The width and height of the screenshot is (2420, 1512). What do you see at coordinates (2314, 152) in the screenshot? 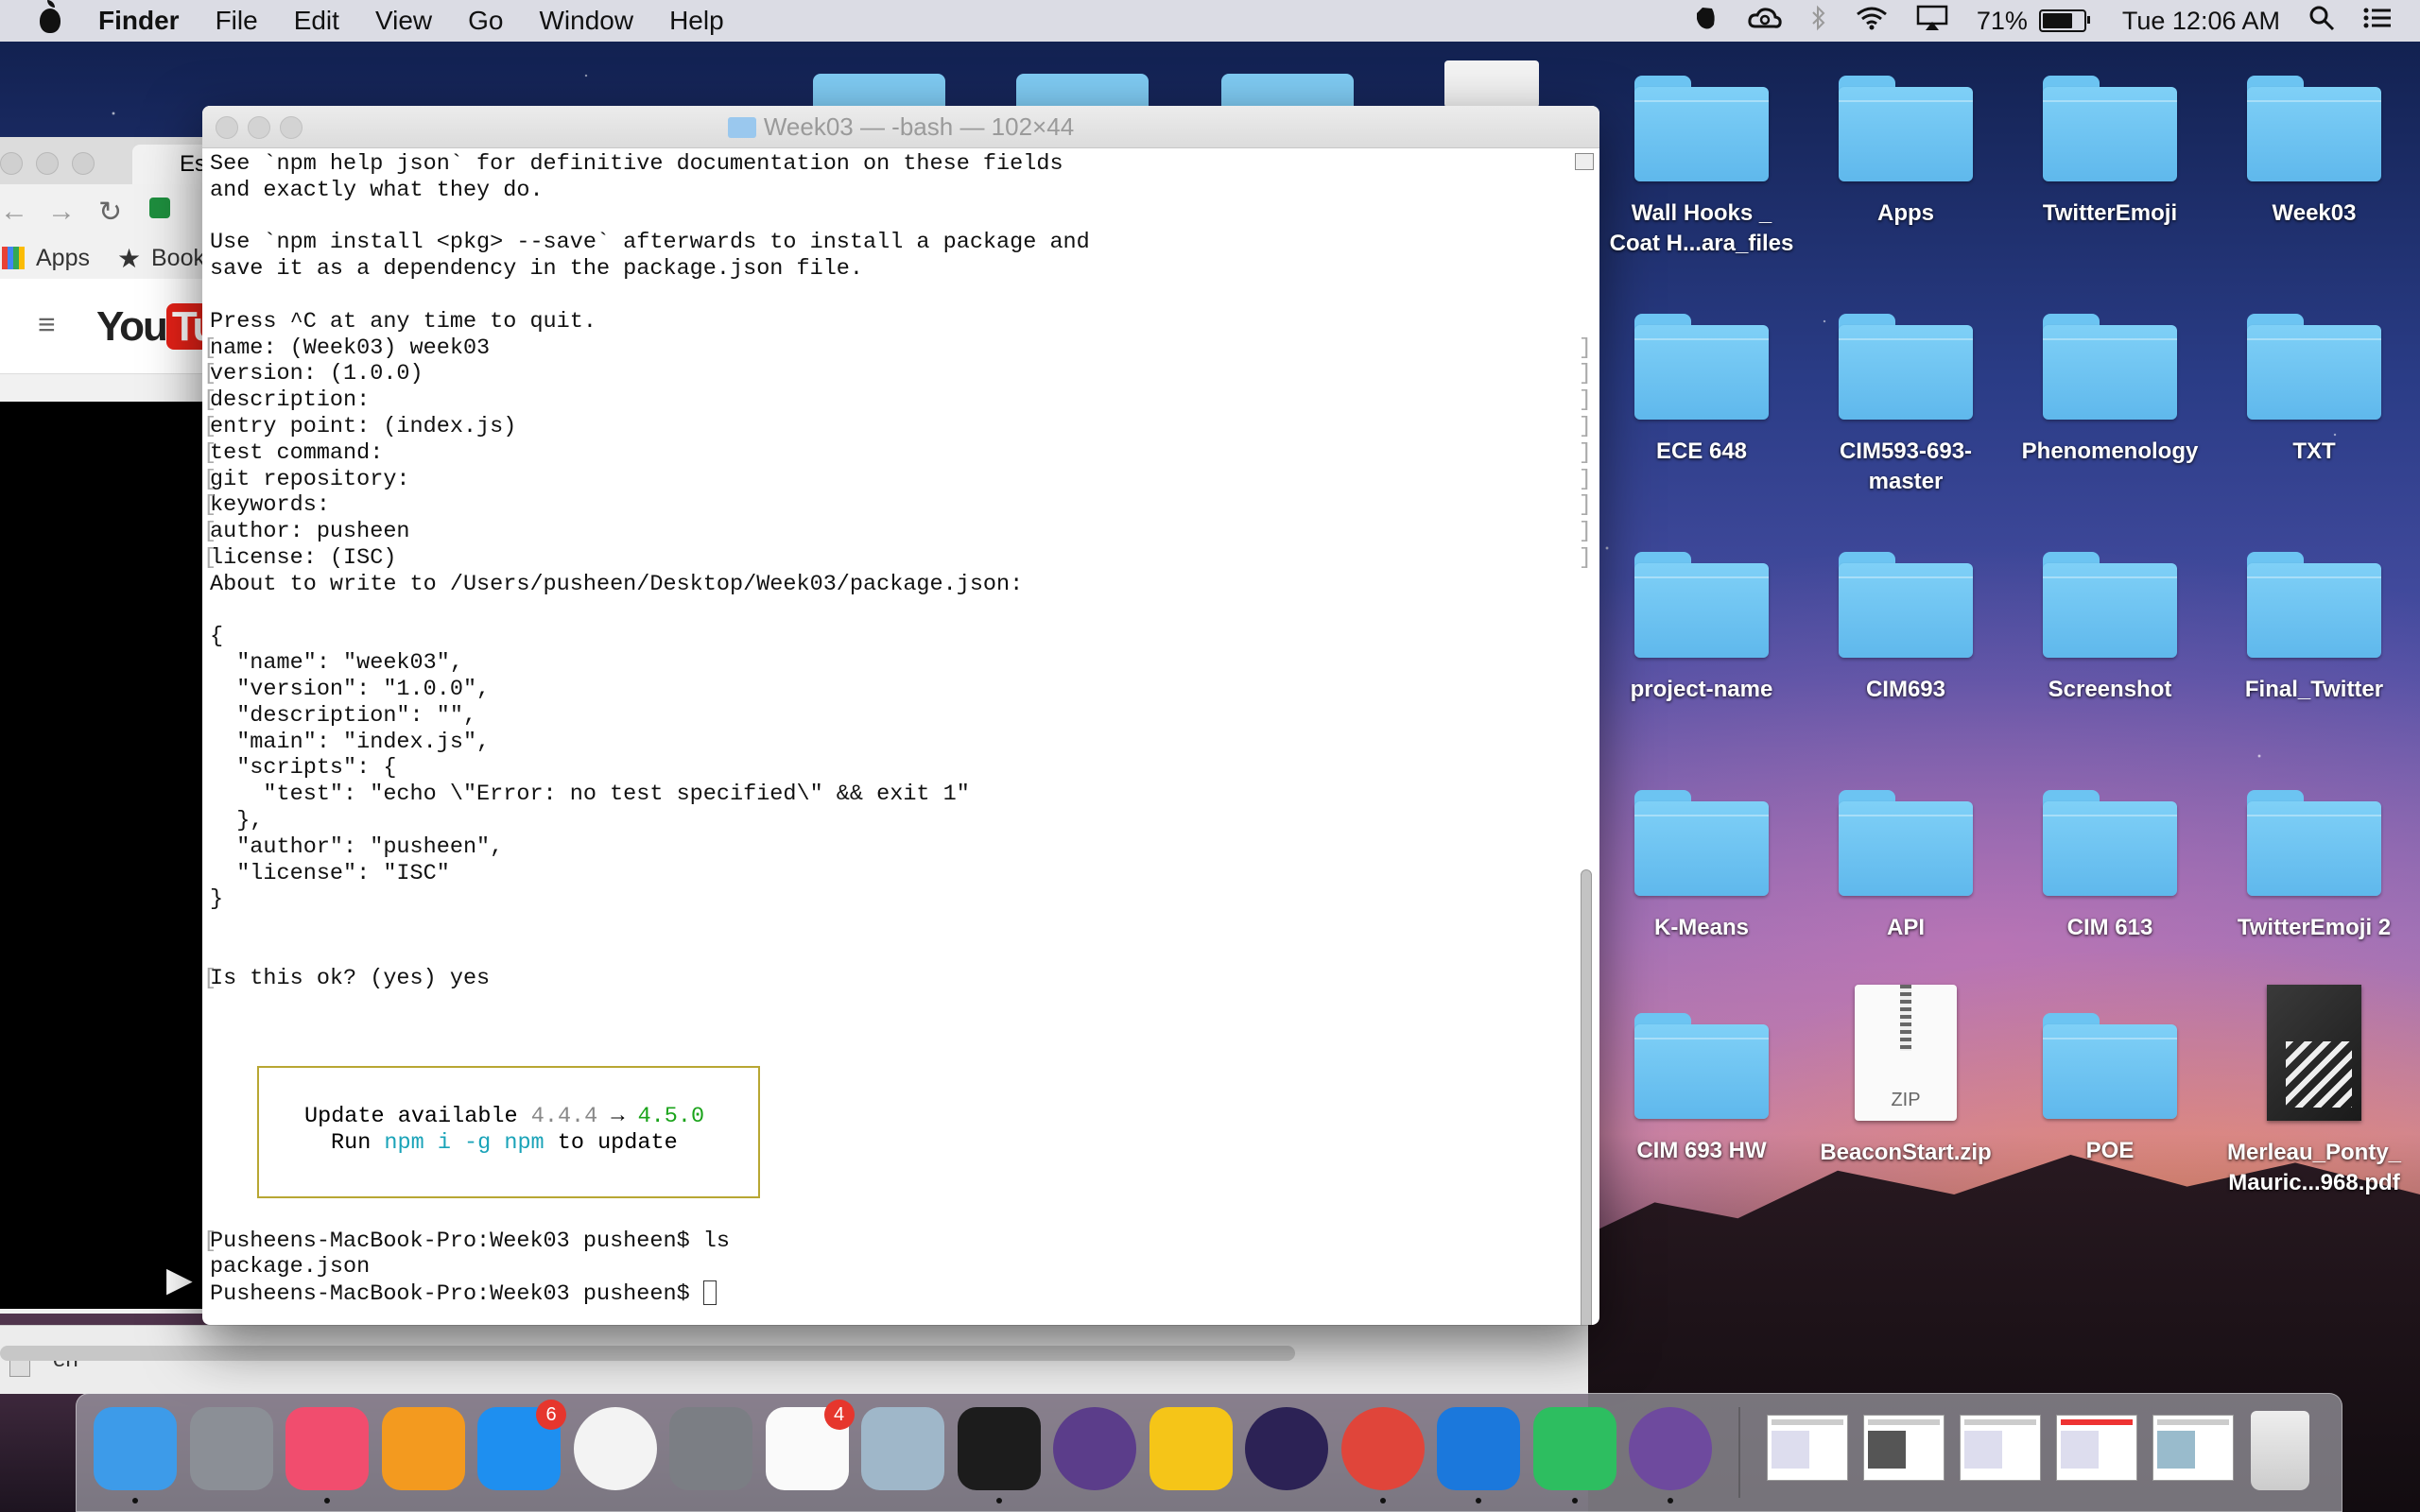
I see `desktop-icon-week03: Week03` at bounding box center [2314, 152].